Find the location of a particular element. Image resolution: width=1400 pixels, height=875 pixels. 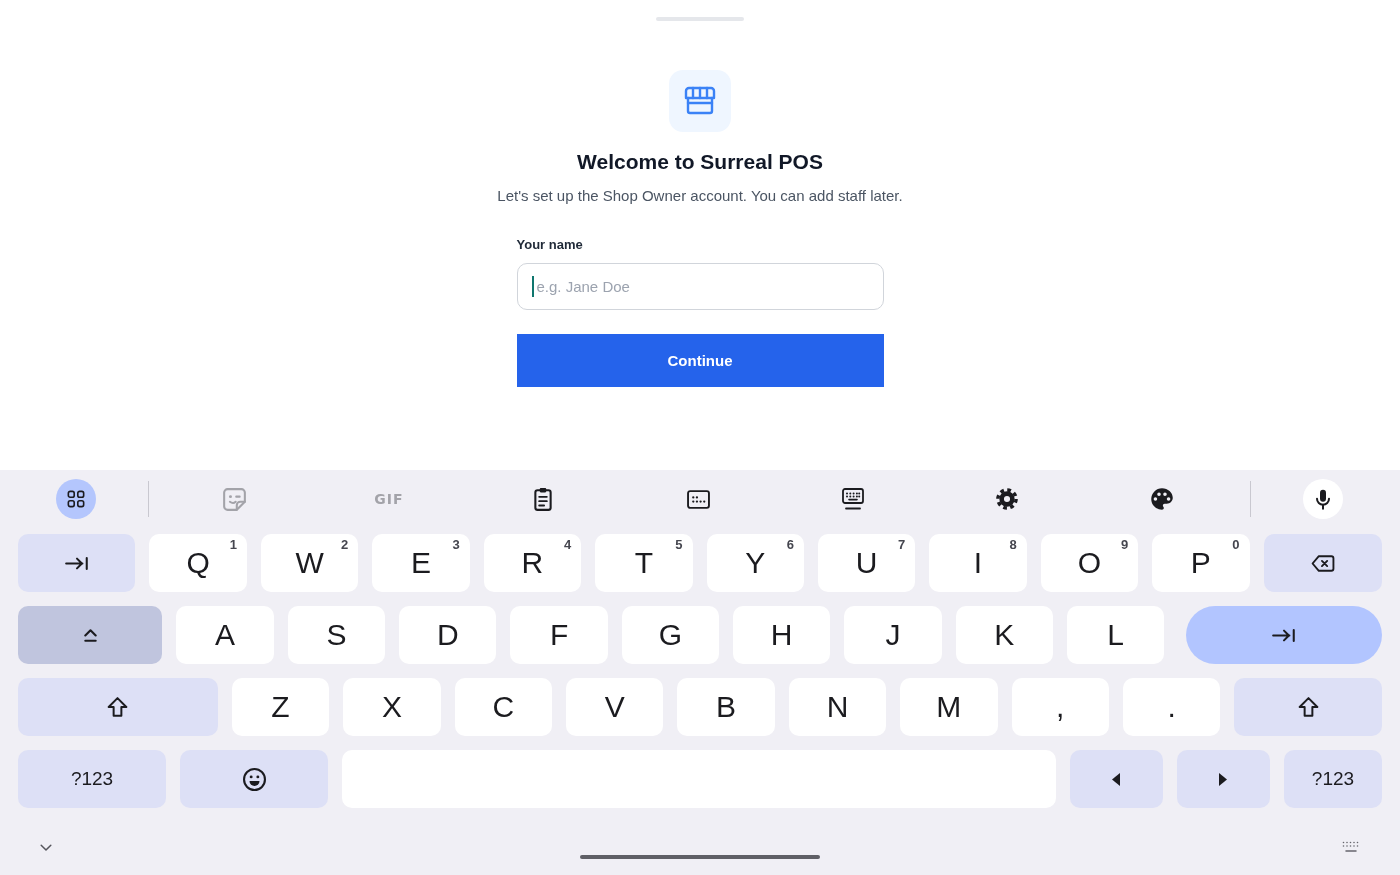

key-hint: 2 is located at coordinates (345, 545).